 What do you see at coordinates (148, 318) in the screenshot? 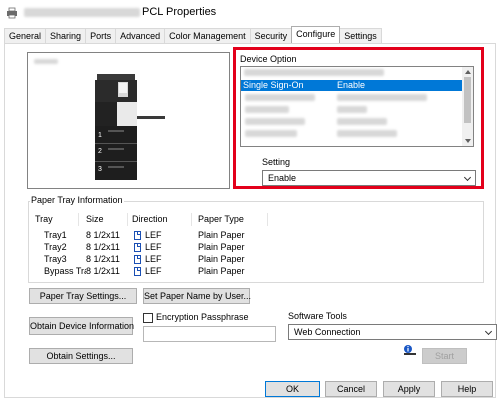
I see `encryption-checkbox` at bounding box center [148, 318].